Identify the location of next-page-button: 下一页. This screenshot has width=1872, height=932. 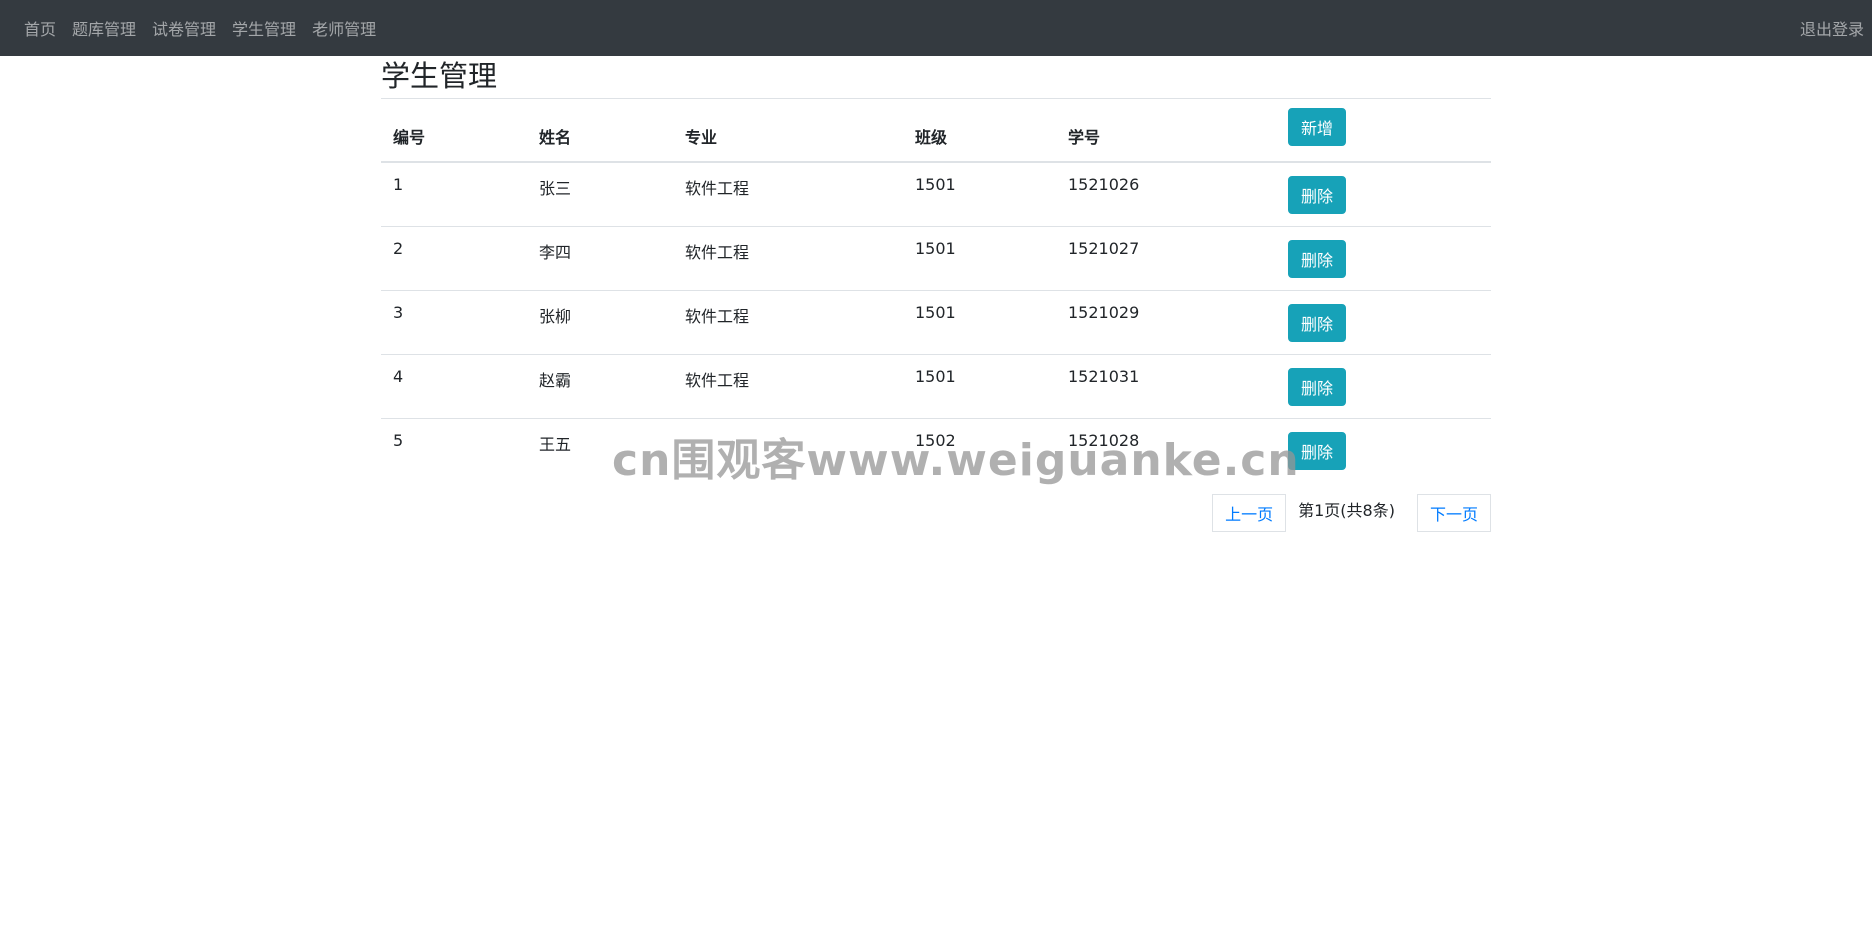
(1453, 513).